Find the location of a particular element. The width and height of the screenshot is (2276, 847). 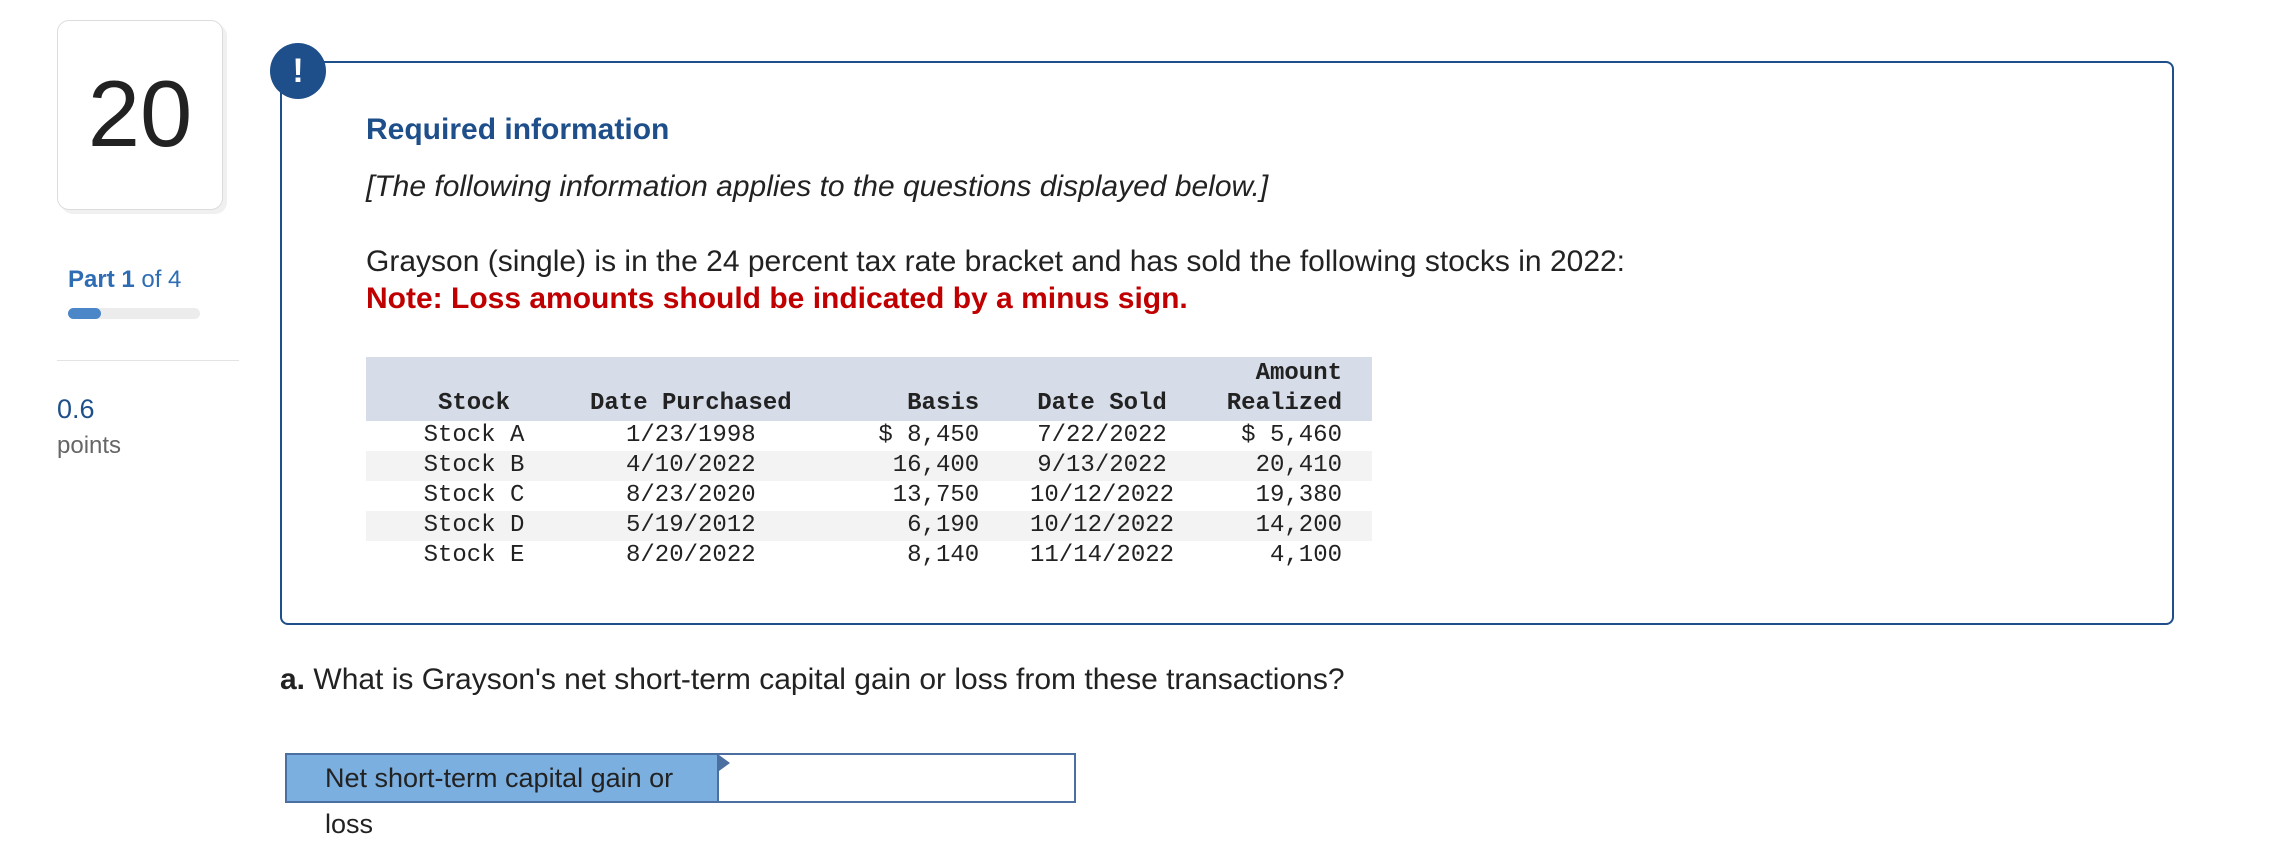

cell-date-purchased: 5/19/2012 is located at coordinates (691, 525).